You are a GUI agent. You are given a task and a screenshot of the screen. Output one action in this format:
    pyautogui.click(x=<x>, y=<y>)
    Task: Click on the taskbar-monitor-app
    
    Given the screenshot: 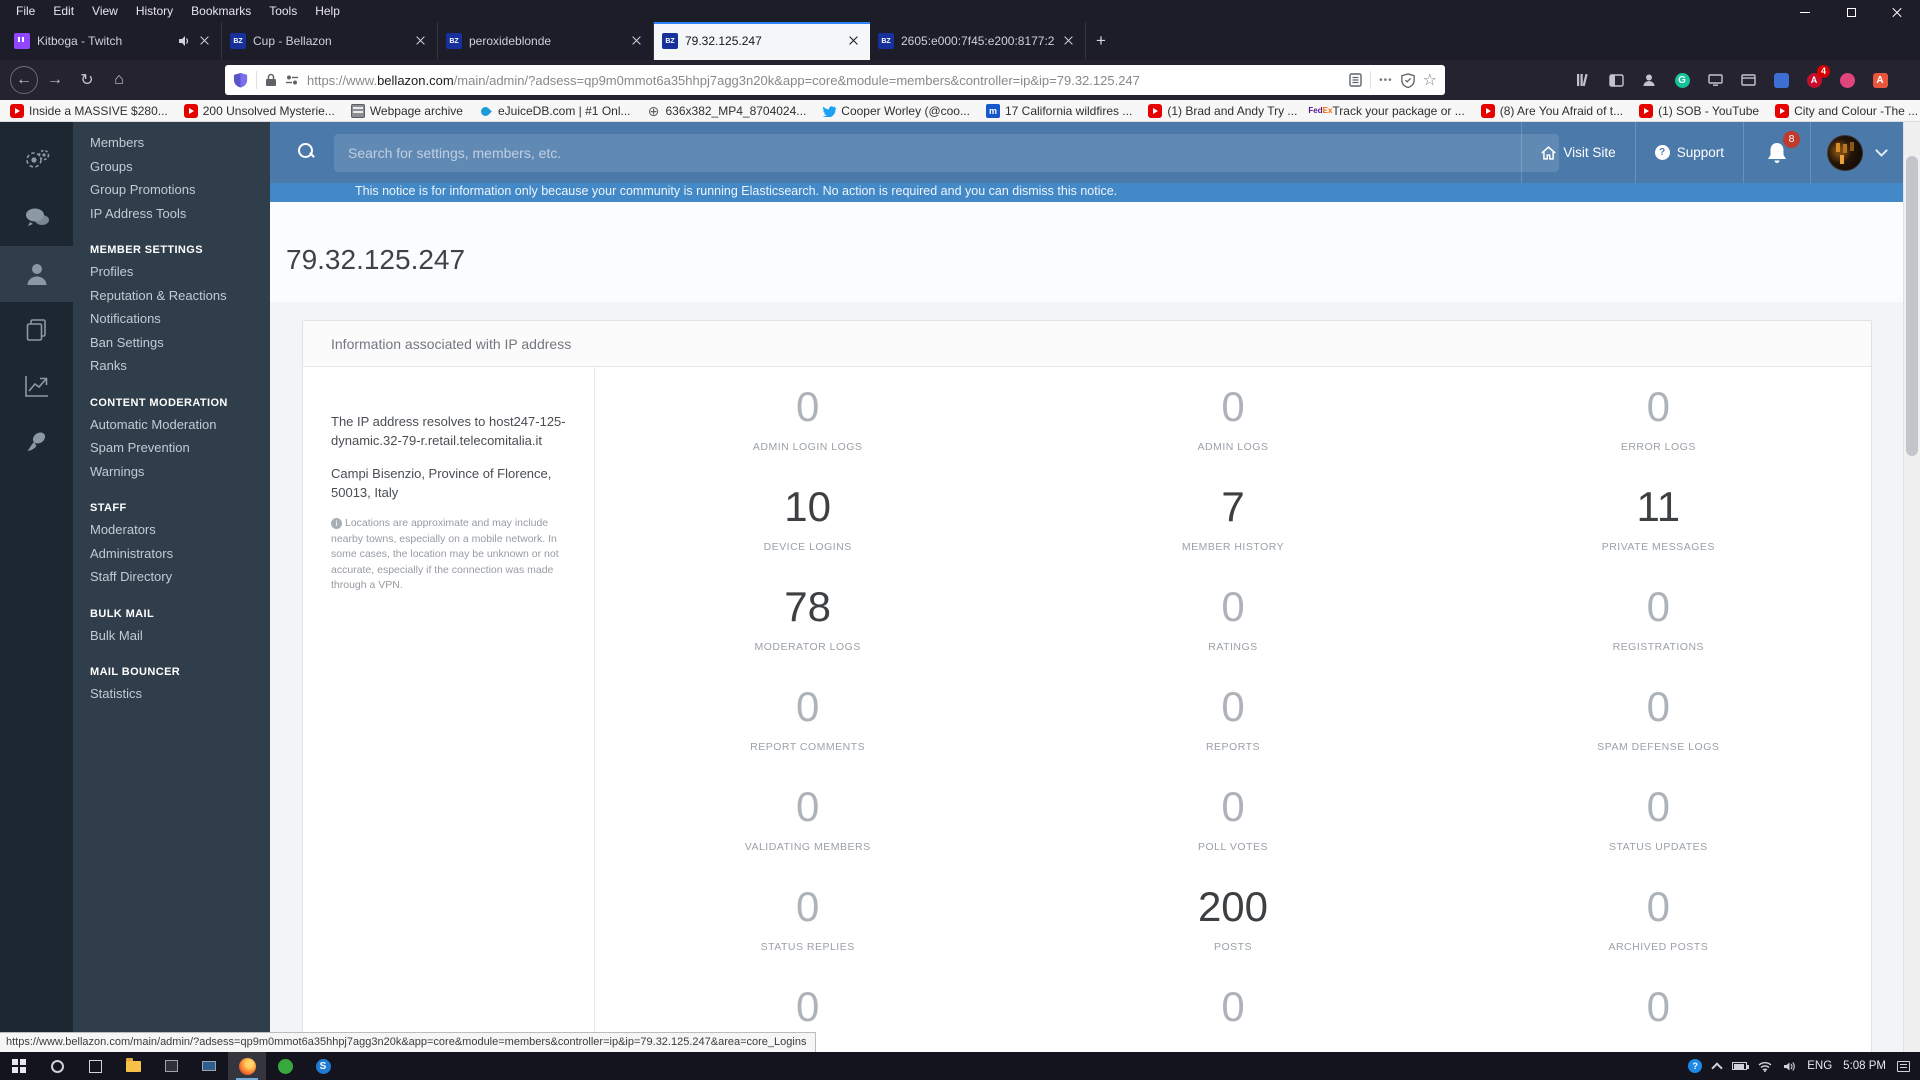 What is the action you would take?
    pyautogui.click(x=209, y=1066)
    